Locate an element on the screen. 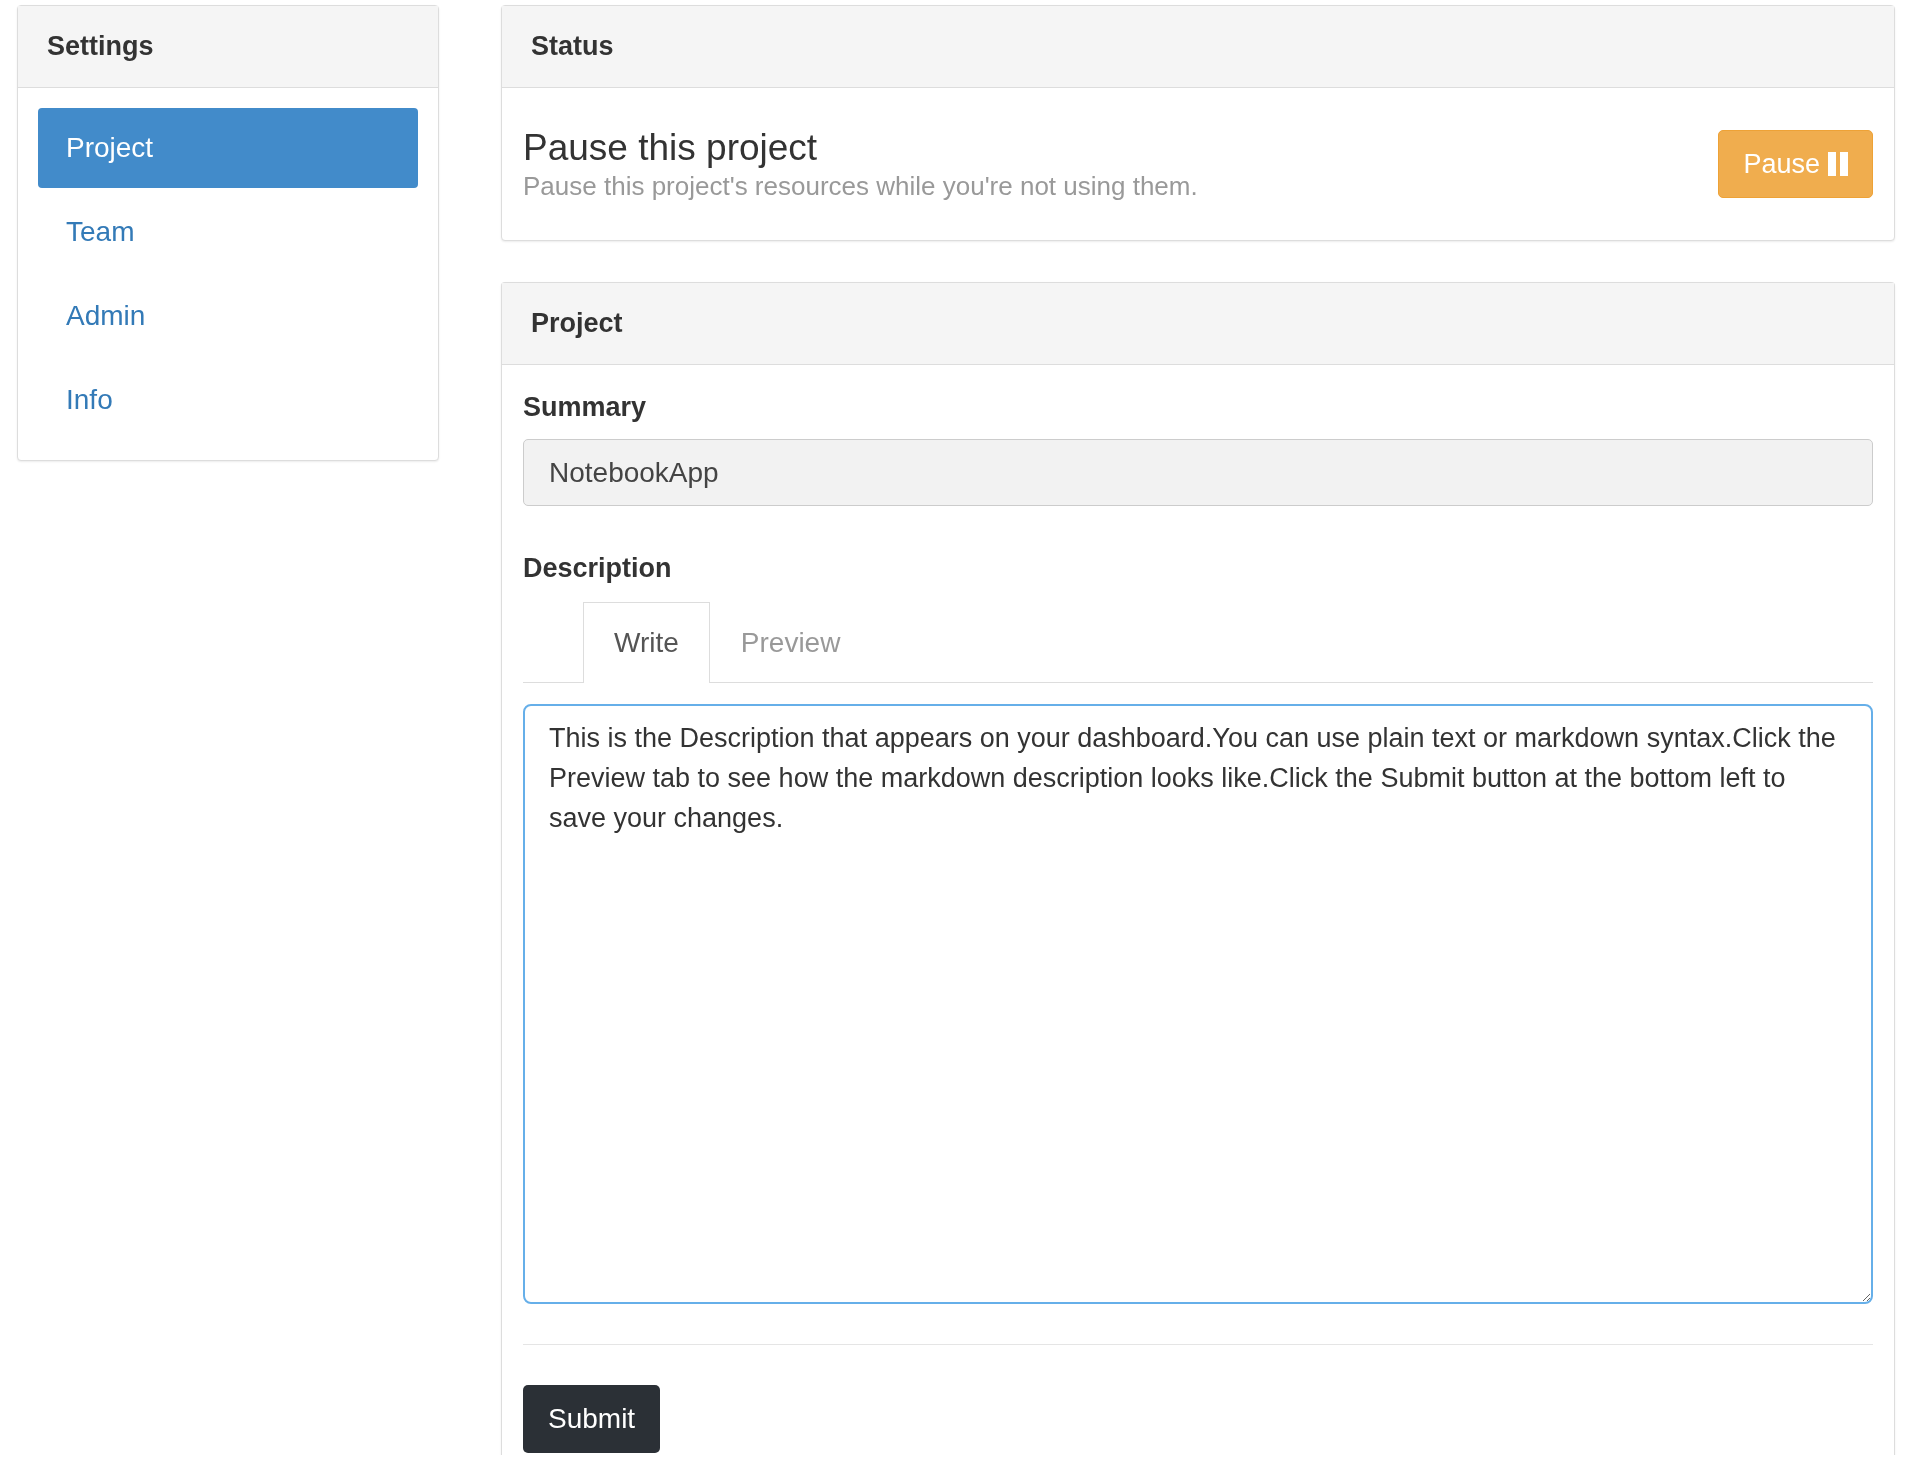  nav-item: Team is located at coordinates (228, 232).